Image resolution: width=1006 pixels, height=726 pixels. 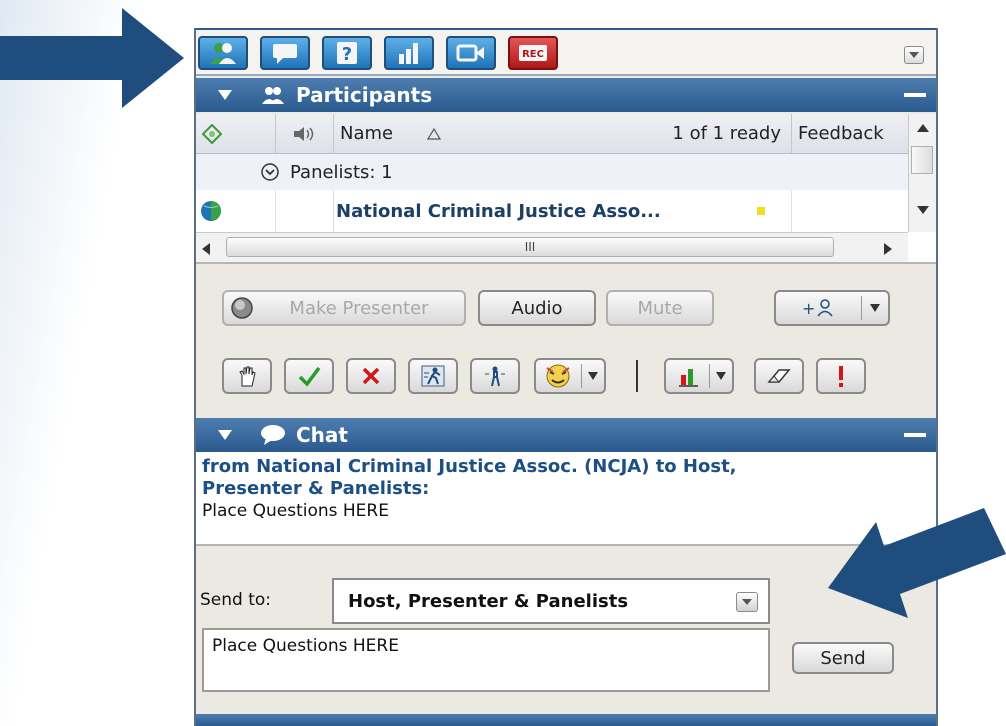 I want to click on audio-button: Audio, so click(x=537, y=308).